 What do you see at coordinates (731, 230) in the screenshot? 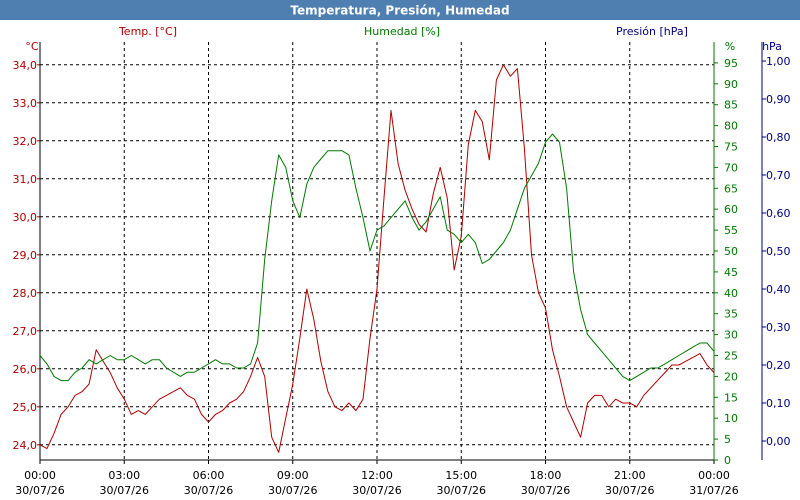
I see `humidity-tick-label: 55` at bounding box center [731, 230].